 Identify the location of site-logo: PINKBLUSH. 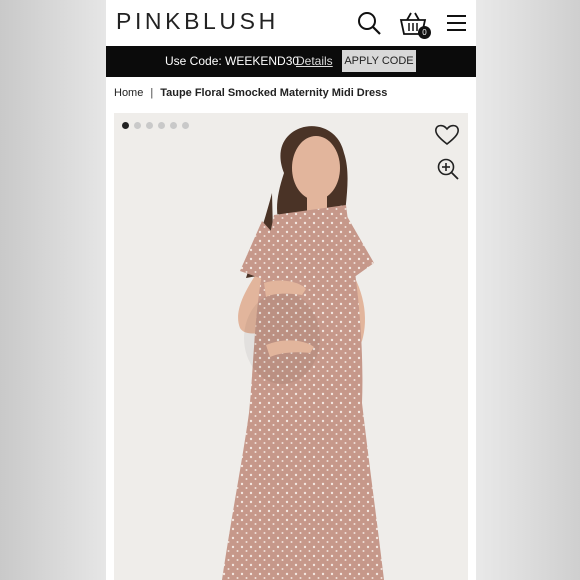
(197, 21).